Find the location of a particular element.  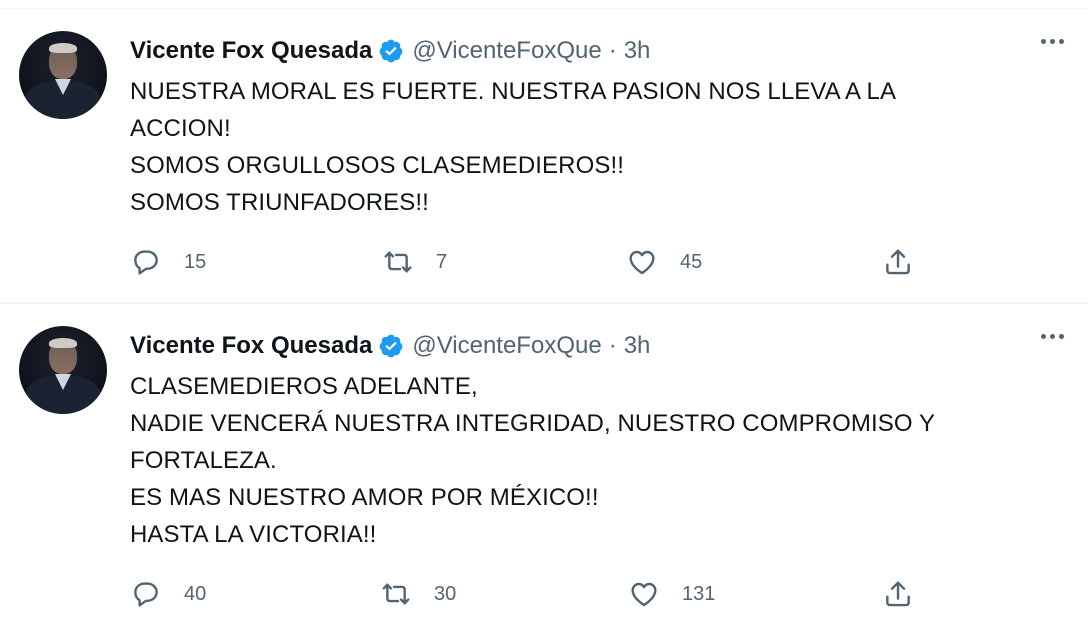

retweet-button: 7 is located at coordinates (414, 262).